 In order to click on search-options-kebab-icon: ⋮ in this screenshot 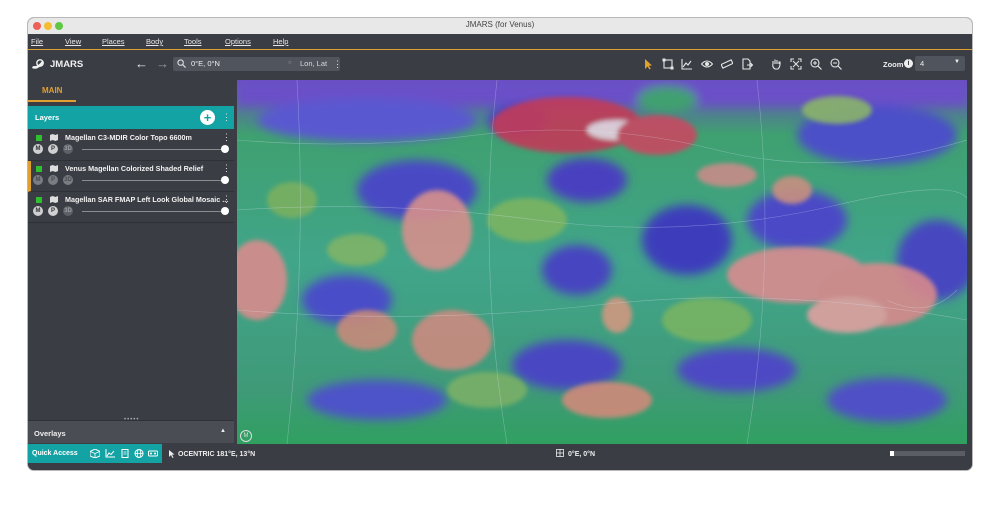, I will do `click(337, 64)`.